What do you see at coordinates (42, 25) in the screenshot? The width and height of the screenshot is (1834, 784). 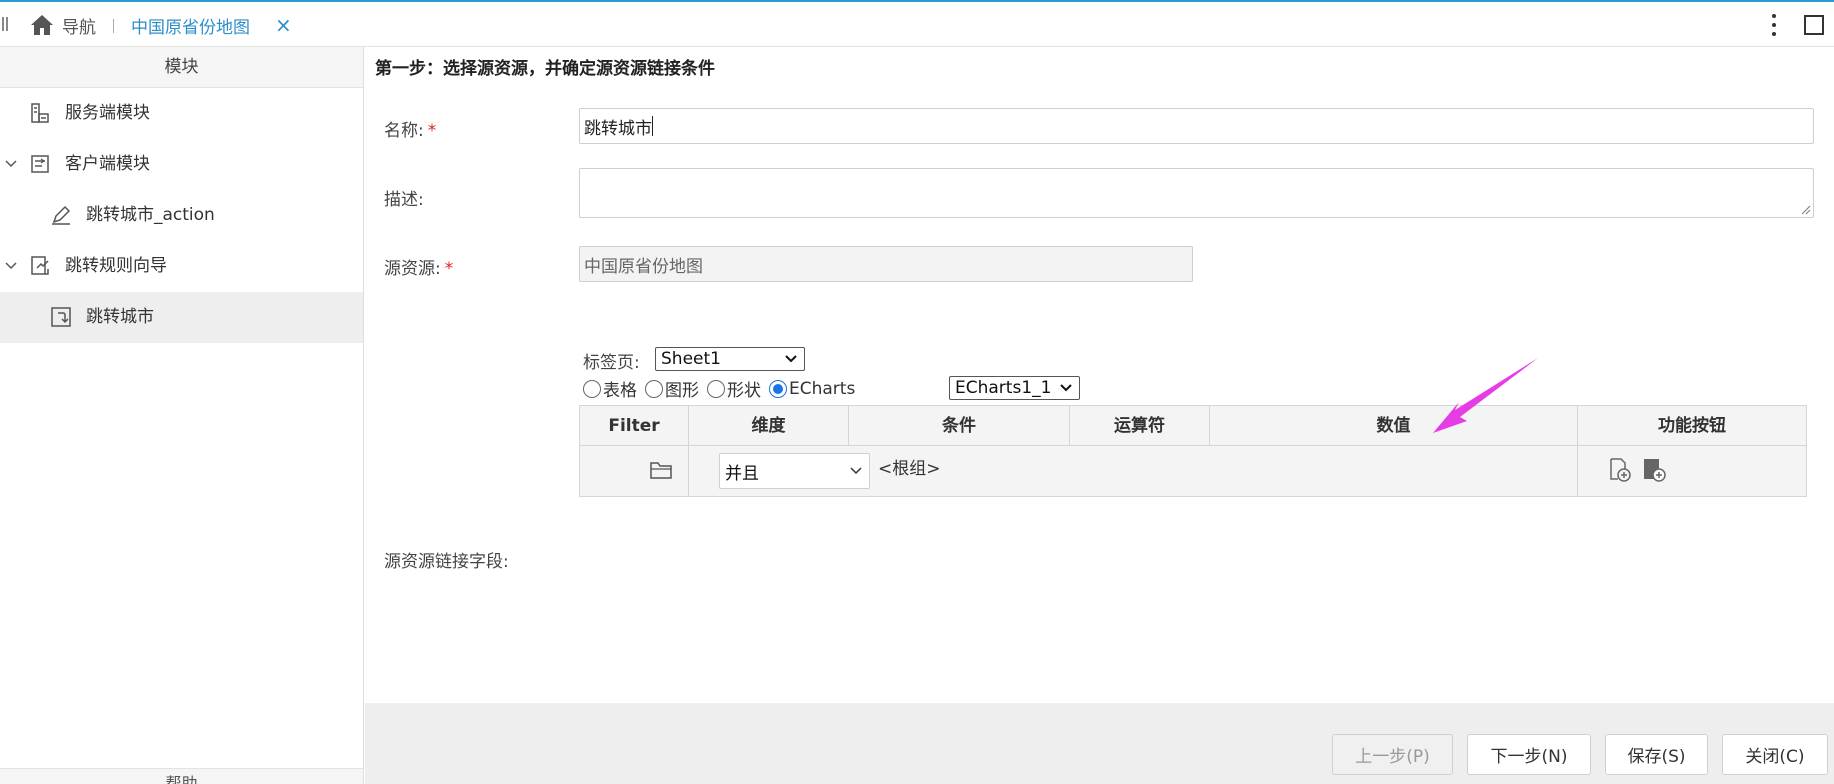 I see `home-icon` at bounding box center [42, 25].